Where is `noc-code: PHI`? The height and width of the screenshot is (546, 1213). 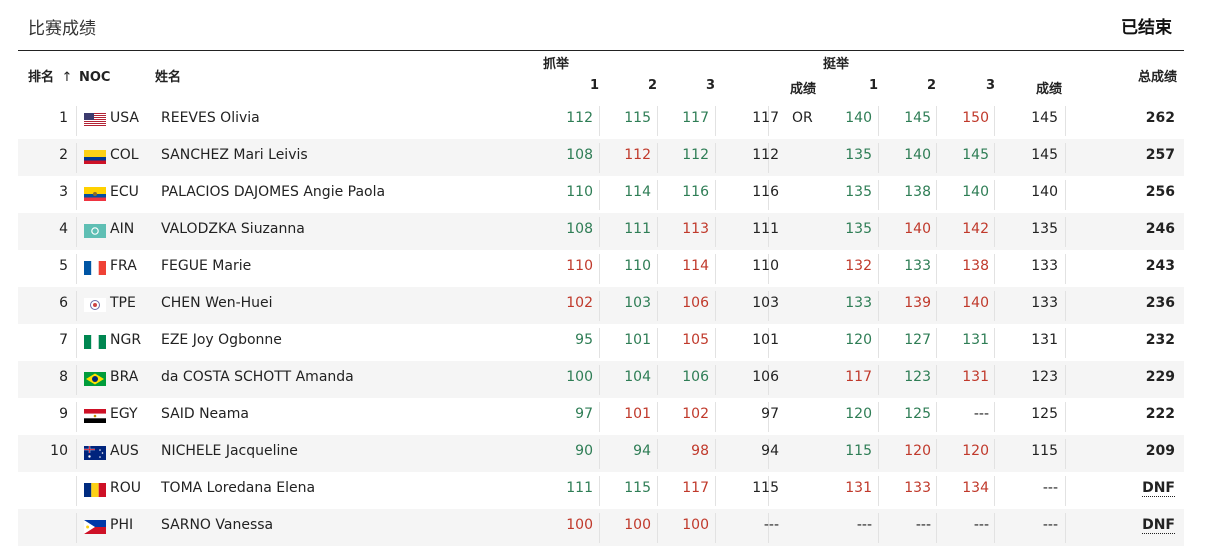 noc-code: PHI is located at coordinates (122, 525).